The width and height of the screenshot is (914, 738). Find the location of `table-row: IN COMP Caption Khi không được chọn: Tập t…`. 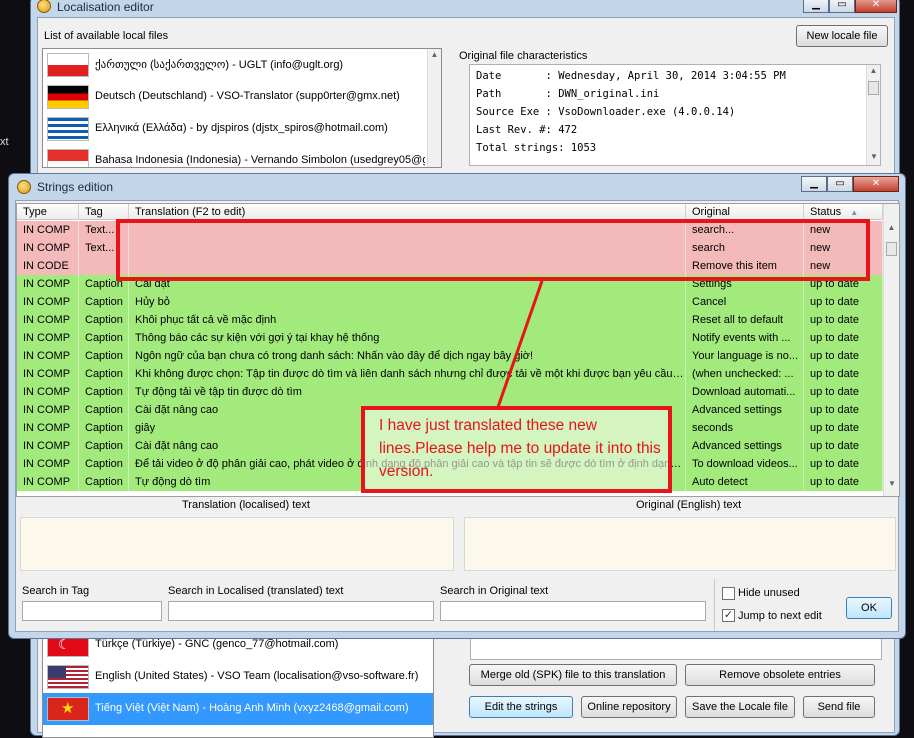

table-row: IN COMP Caption Khi không được chọn: Tập t… is located at coordinates (450, 374).